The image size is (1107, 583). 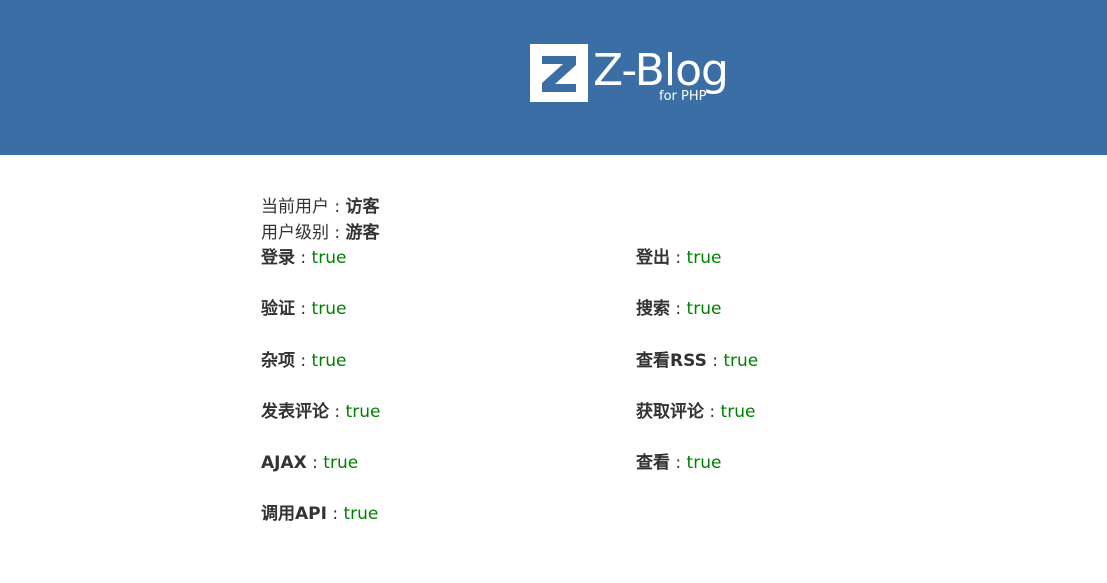 What do you see at coordinates (653, 463) in the screenshot?
I see `permission-label: 查看` at bounding box center [653, 463].